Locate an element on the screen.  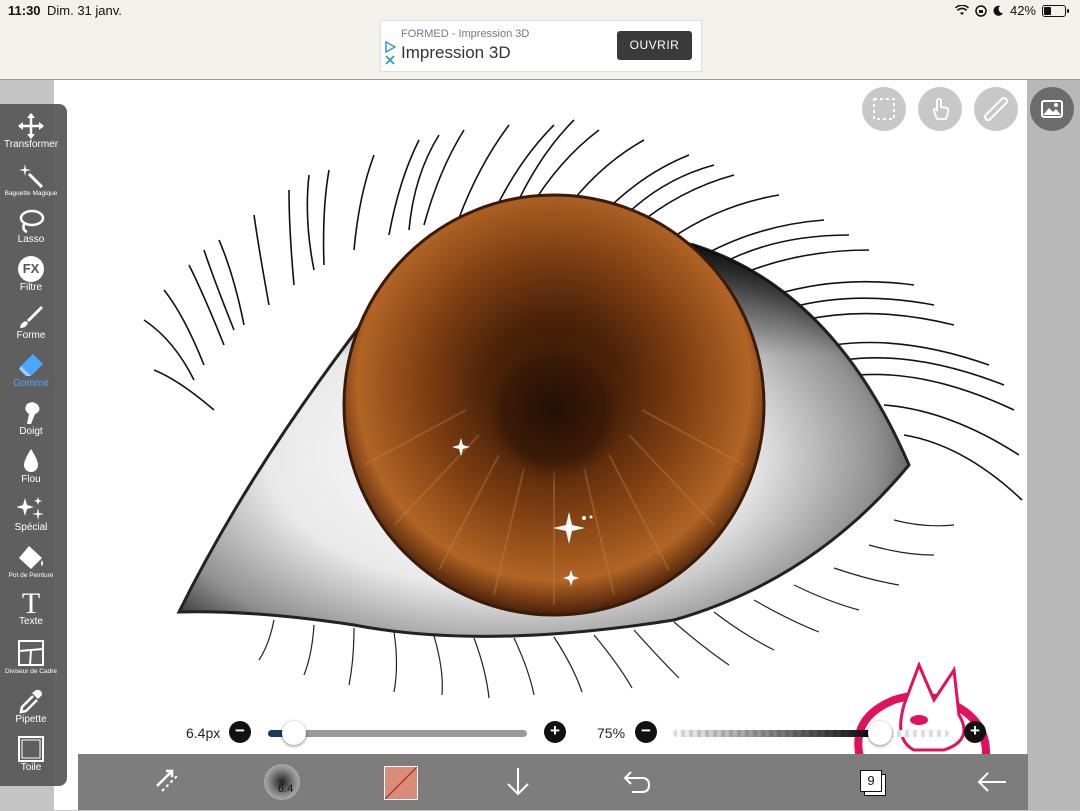
size-slider-track is located at coordinates (397, 733).